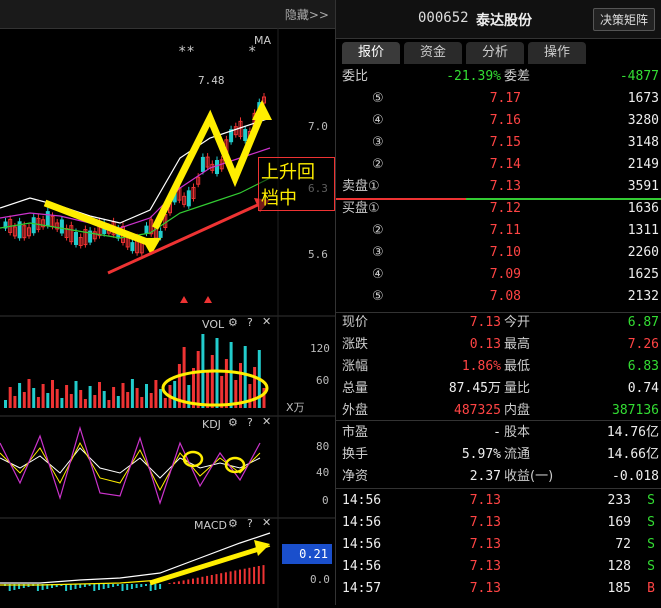 Image resolution: width=661 pixels, height=608 pixels. I want to click on sell-level-row: ④ 7.16 3280, so click(498, 121).